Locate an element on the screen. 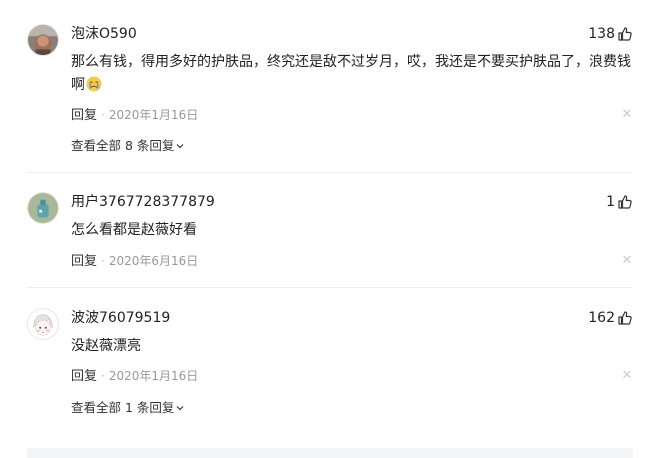 The width and height of the screenshot is (667, 458). like-button: 1 is located at coordinates (619, 202).